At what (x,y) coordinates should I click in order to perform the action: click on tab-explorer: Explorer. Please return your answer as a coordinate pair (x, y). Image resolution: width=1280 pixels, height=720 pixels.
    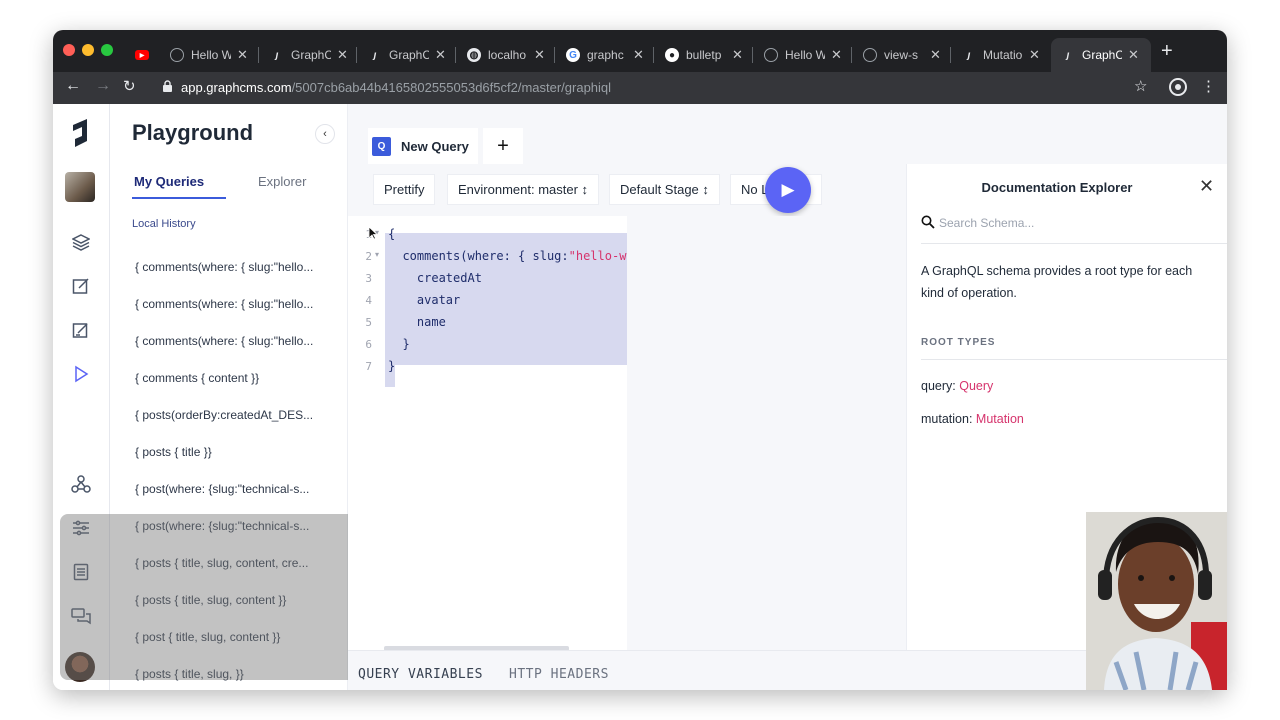
    Looking at the image, I should click on (282, 181).